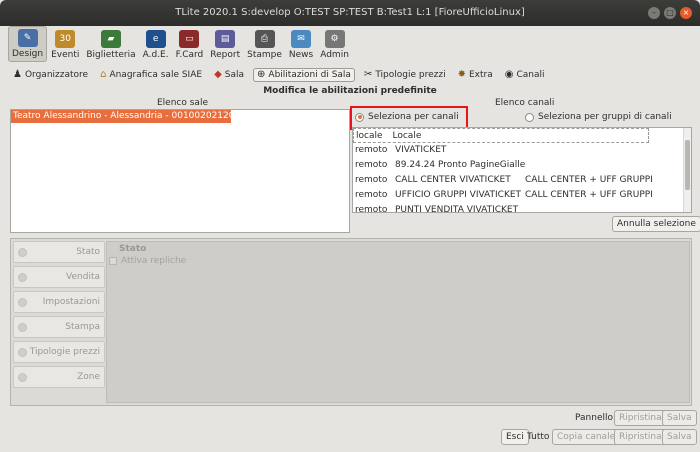 This screenshot has width=700, height=452. I want to click on table-row: remoto VIVATICKET, so click(522, 150).